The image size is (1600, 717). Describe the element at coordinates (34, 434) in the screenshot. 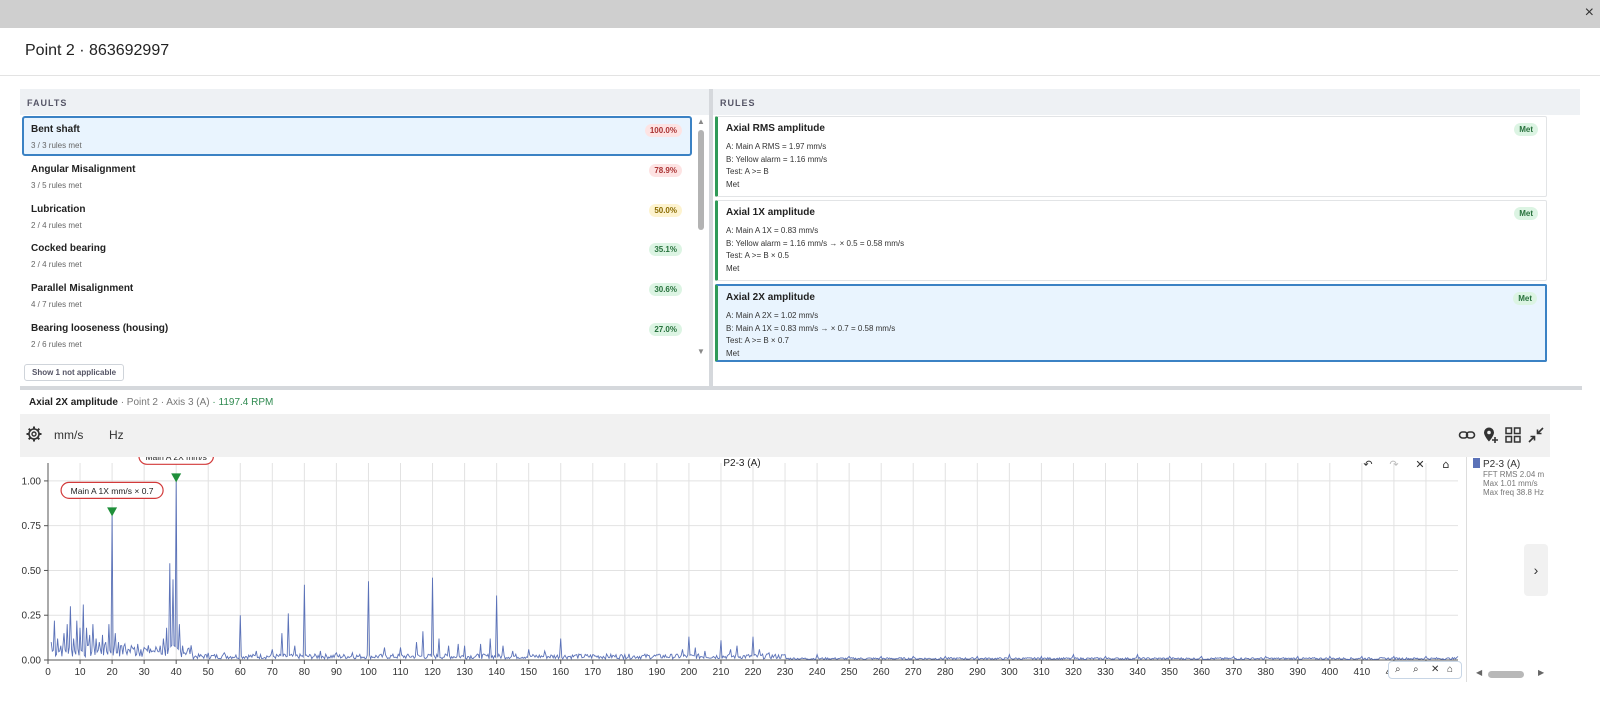

I see `gear-icon` at that location.